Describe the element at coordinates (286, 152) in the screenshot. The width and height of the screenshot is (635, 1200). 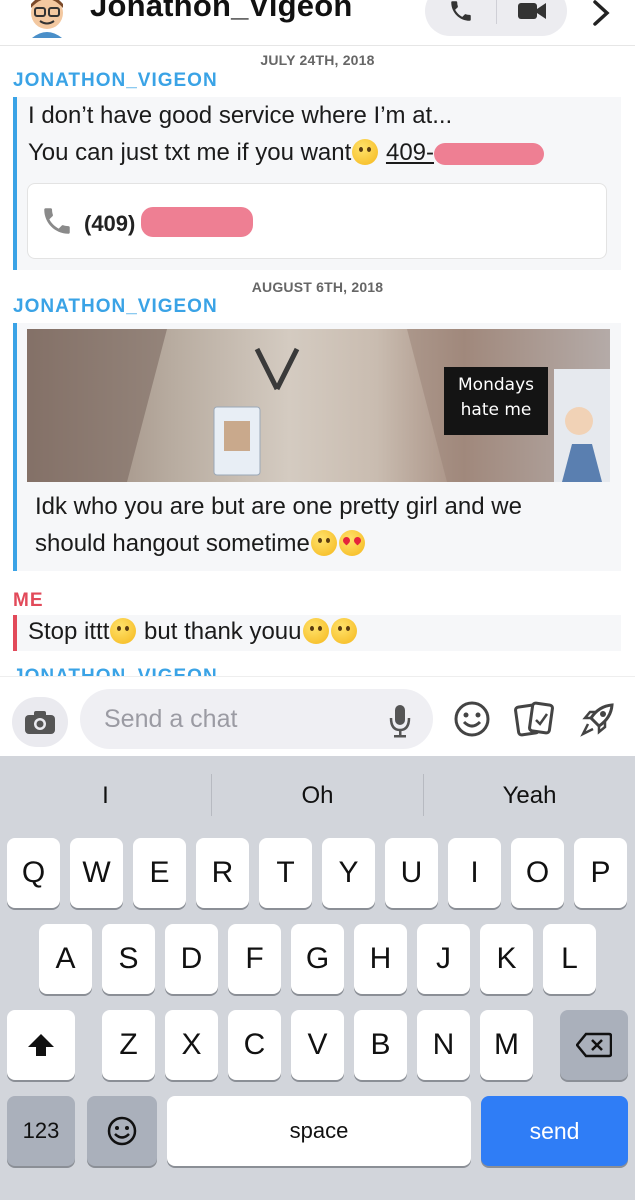
I see `message-line: You can just txt me if you want 409-` at that location.